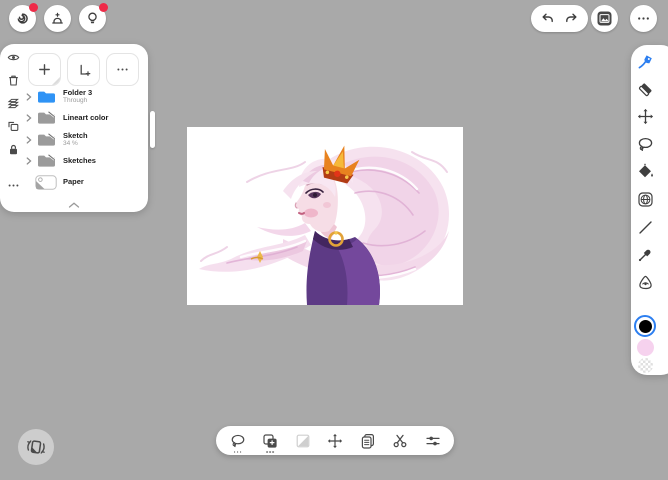 The height and width of the screenshot is (480, 668). I want to click on layer-stack-button, so click(57, 18).